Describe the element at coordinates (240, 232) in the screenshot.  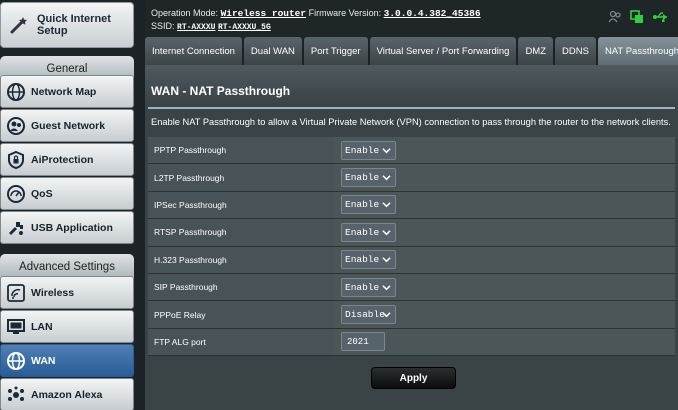
I see `rtsp-passthrough-label: RTSP Passthrough` at that location.